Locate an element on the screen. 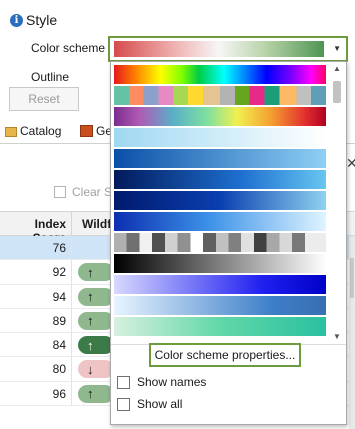 Image resolution: width=355 pixels, height=429 pixels. index-score-cell: 80 is located at coordinates (59, 369).